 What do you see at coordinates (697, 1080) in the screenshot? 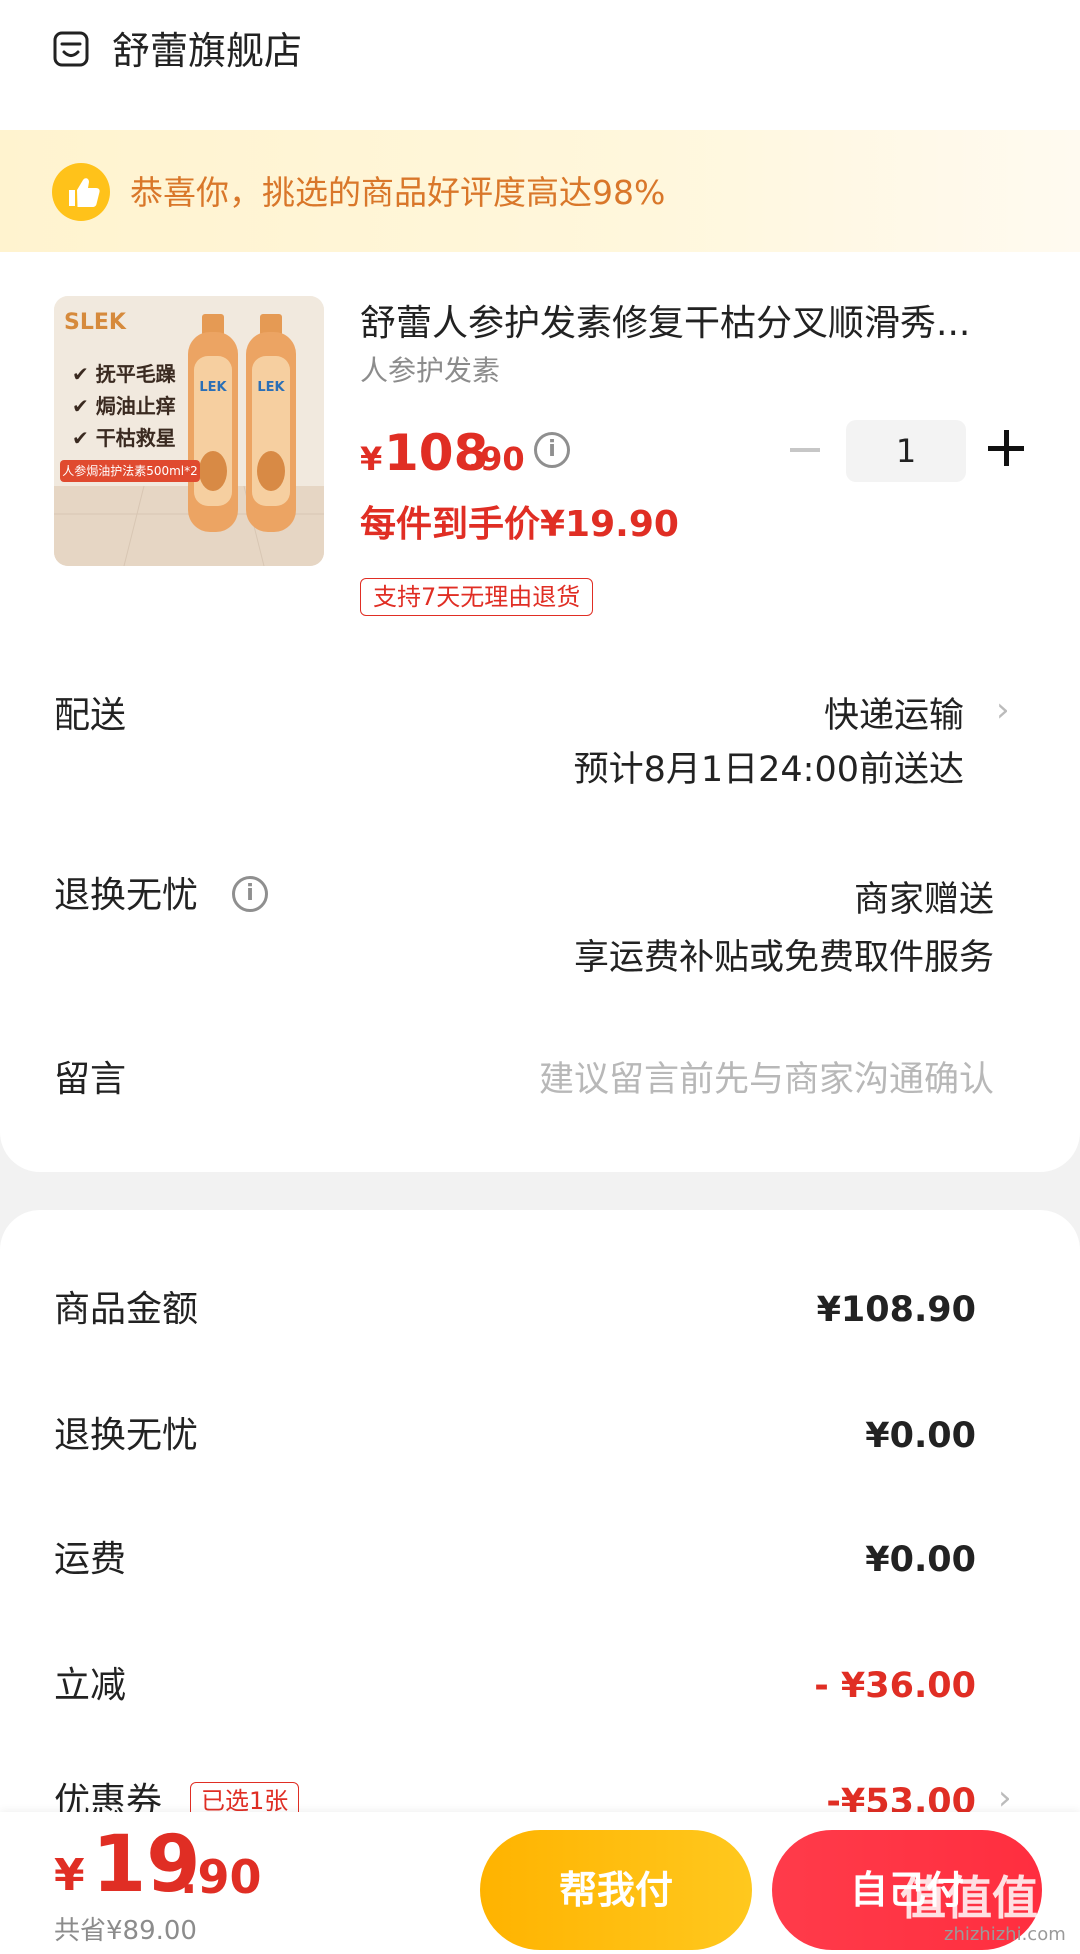
I see `message-input: 建议留言前先与商家沟通确认` at bounding box center [697, 1080].